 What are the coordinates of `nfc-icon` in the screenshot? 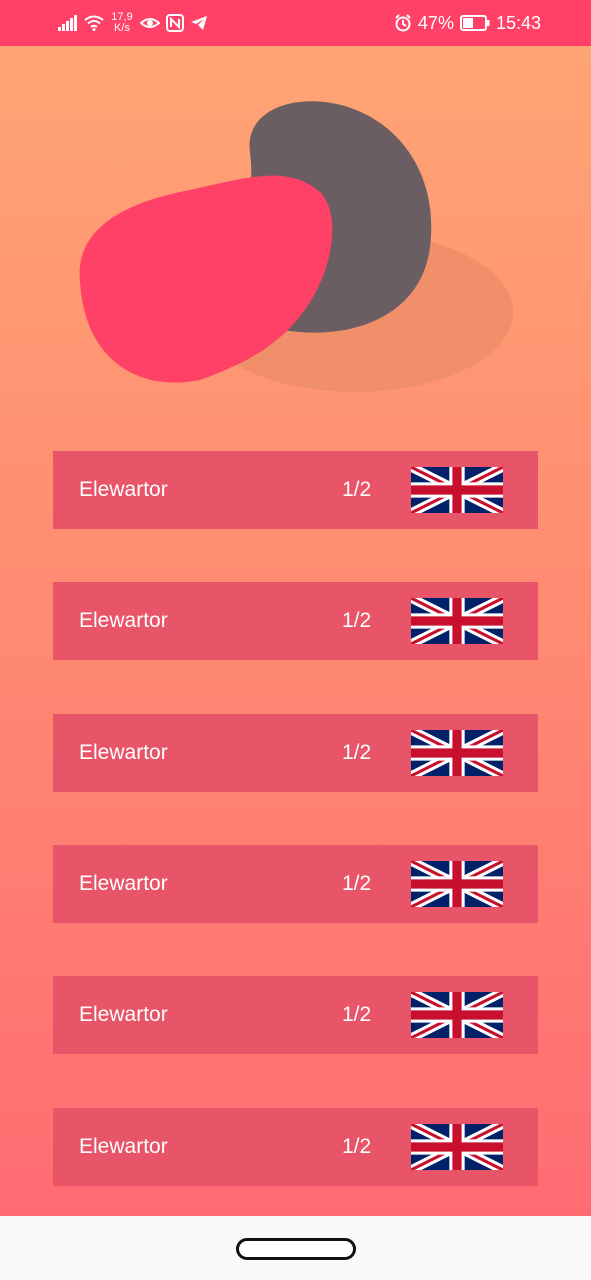 It's located at (175, 23).